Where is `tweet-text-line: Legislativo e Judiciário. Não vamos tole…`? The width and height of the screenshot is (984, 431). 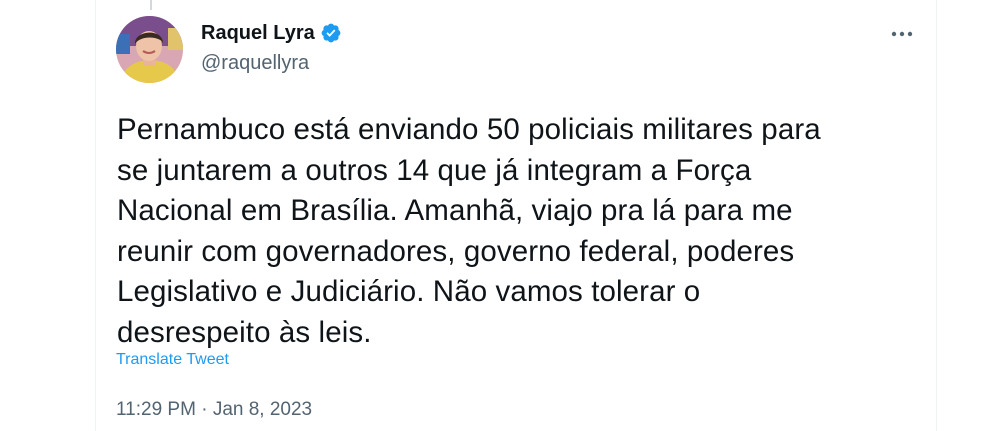 tweet-text-line: Legislativo e Judiciário. Não vamos tole… is located at coordinates (409, 291).